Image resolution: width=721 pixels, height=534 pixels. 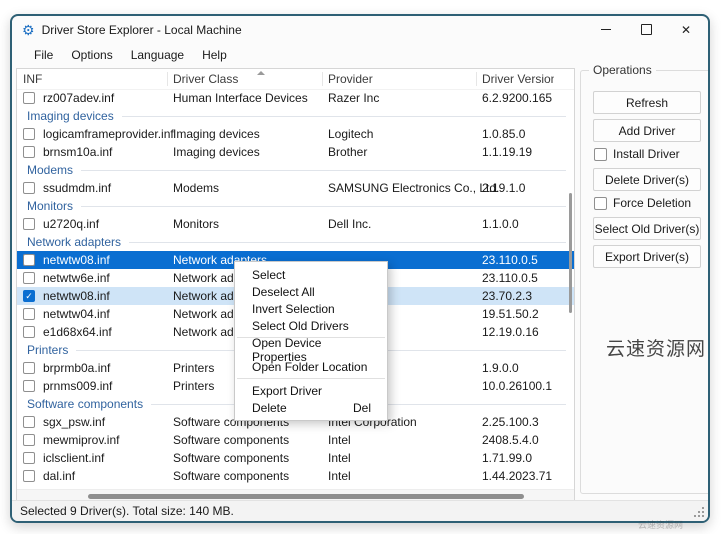 I want to click on checkbox-label: Force Deletion, so click(x=652, y=203).